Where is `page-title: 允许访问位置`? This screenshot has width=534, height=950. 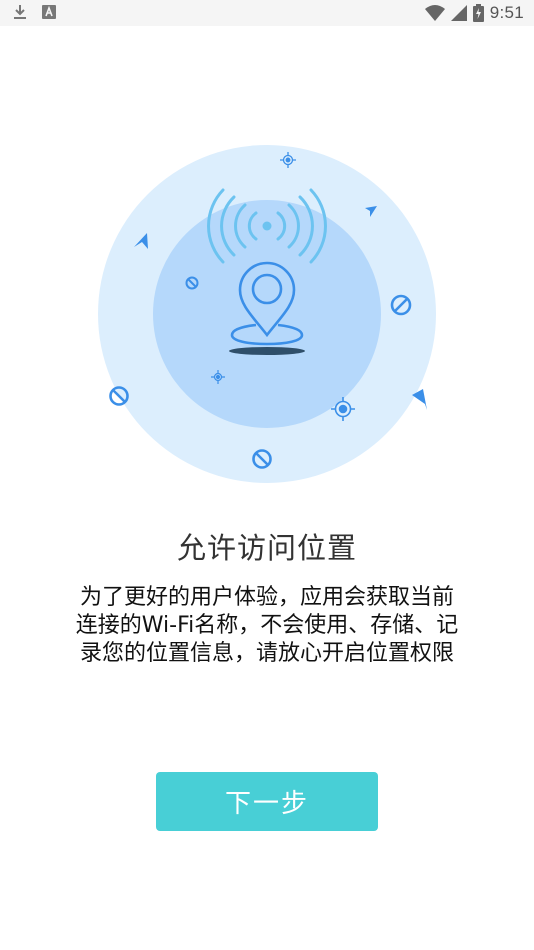
page-title: 允许访问位置 is located at coordinates (266, 548).